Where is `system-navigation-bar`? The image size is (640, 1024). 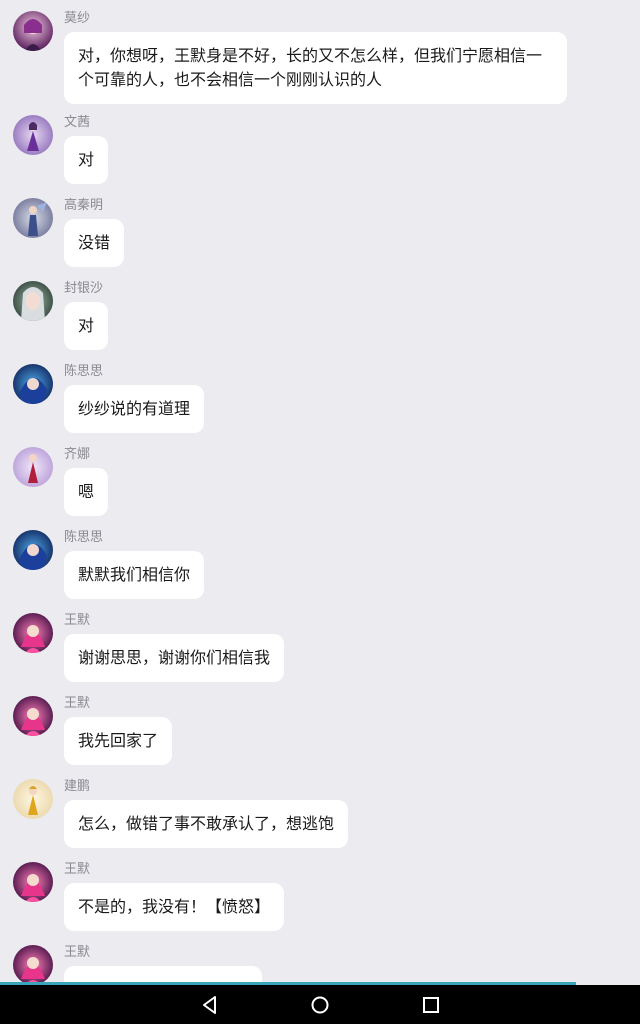 system-navigation-bar is located at coordinates (320, 1004).